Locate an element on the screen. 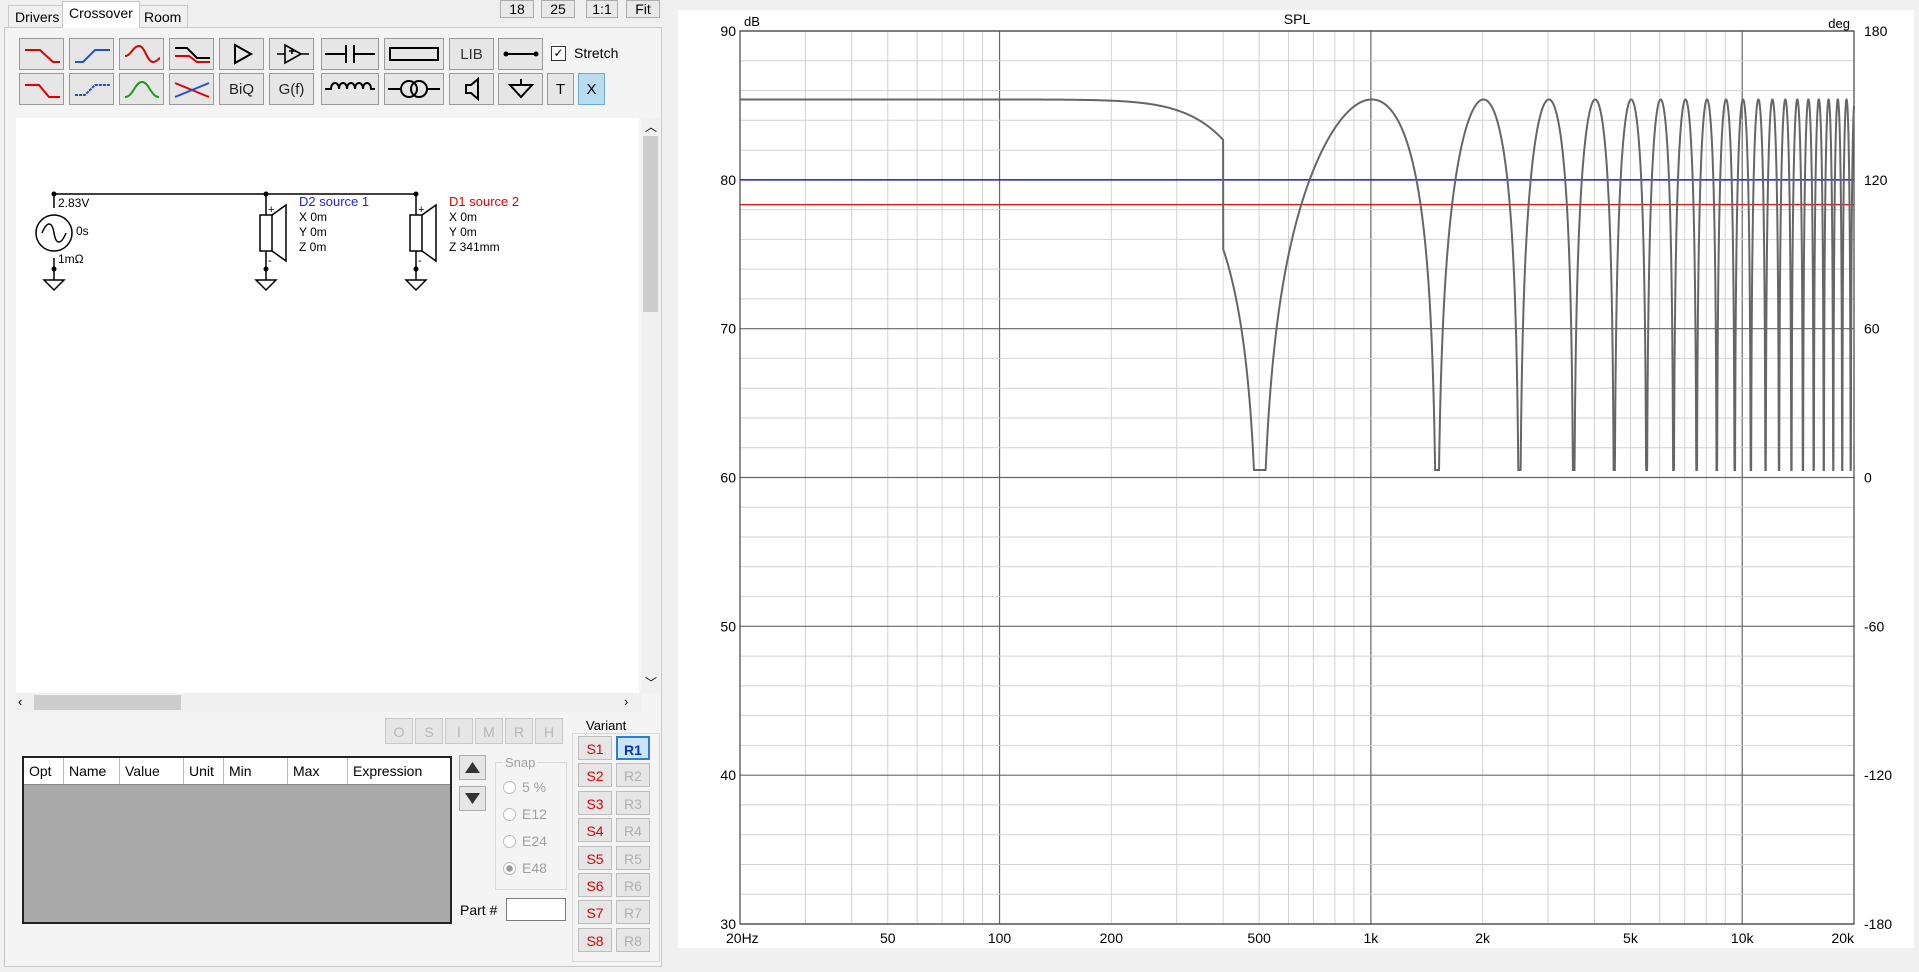 The image size is (1919, 972). amplifier-tool is located at coordinates (241, 54).